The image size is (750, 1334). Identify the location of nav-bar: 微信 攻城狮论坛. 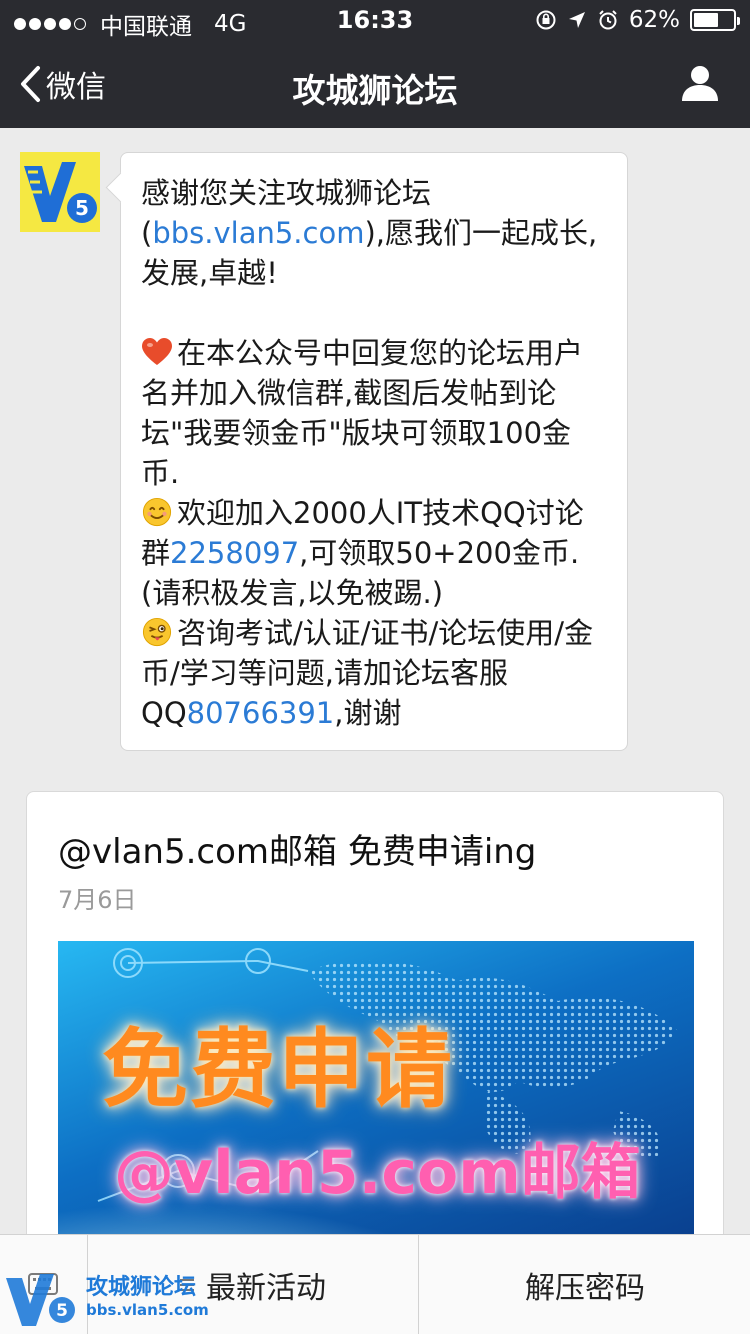
(375, 84).